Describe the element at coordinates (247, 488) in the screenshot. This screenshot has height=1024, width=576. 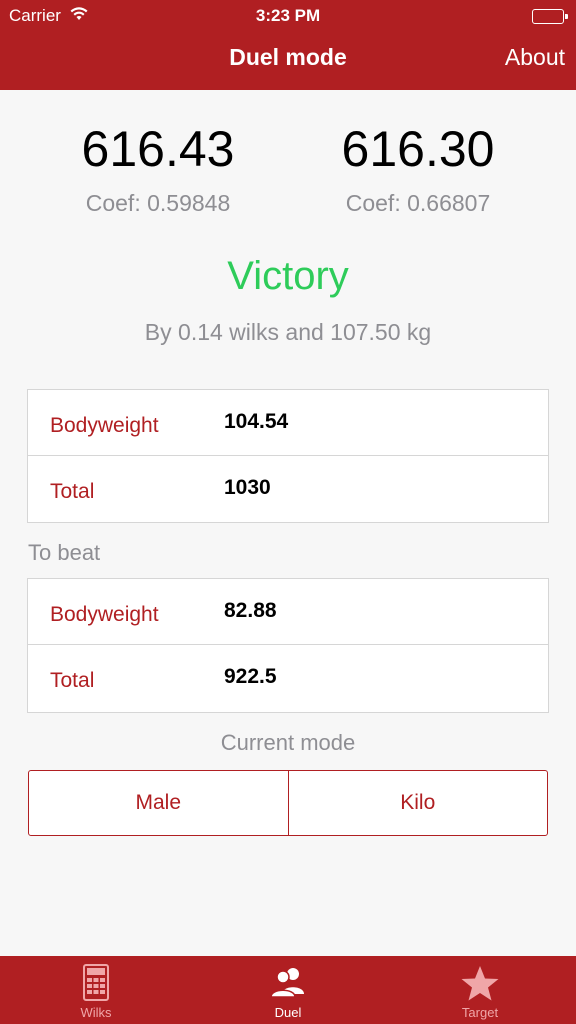
I see `total-input: 1030` at that location.